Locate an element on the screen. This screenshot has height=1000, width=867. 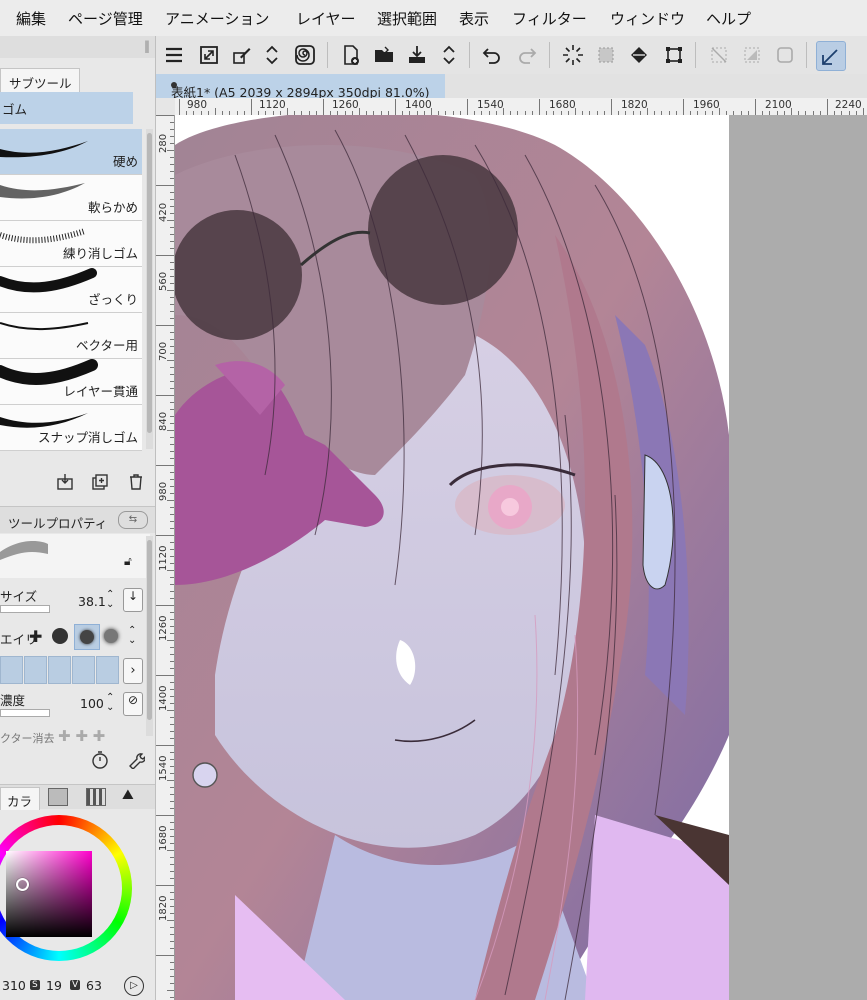
menu-filter: フィルター is located at coordinates (549, 18).